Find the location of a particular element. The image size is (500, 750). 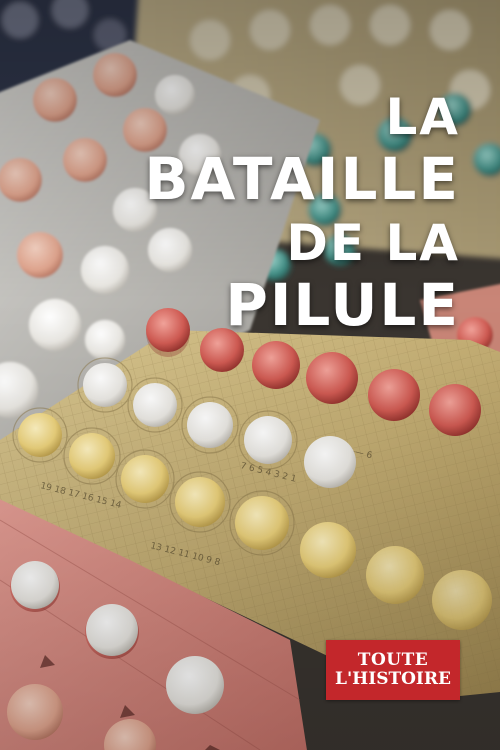

channel-logo: TOUTE L'HISTOIRE is located at coordinates (393, 670).